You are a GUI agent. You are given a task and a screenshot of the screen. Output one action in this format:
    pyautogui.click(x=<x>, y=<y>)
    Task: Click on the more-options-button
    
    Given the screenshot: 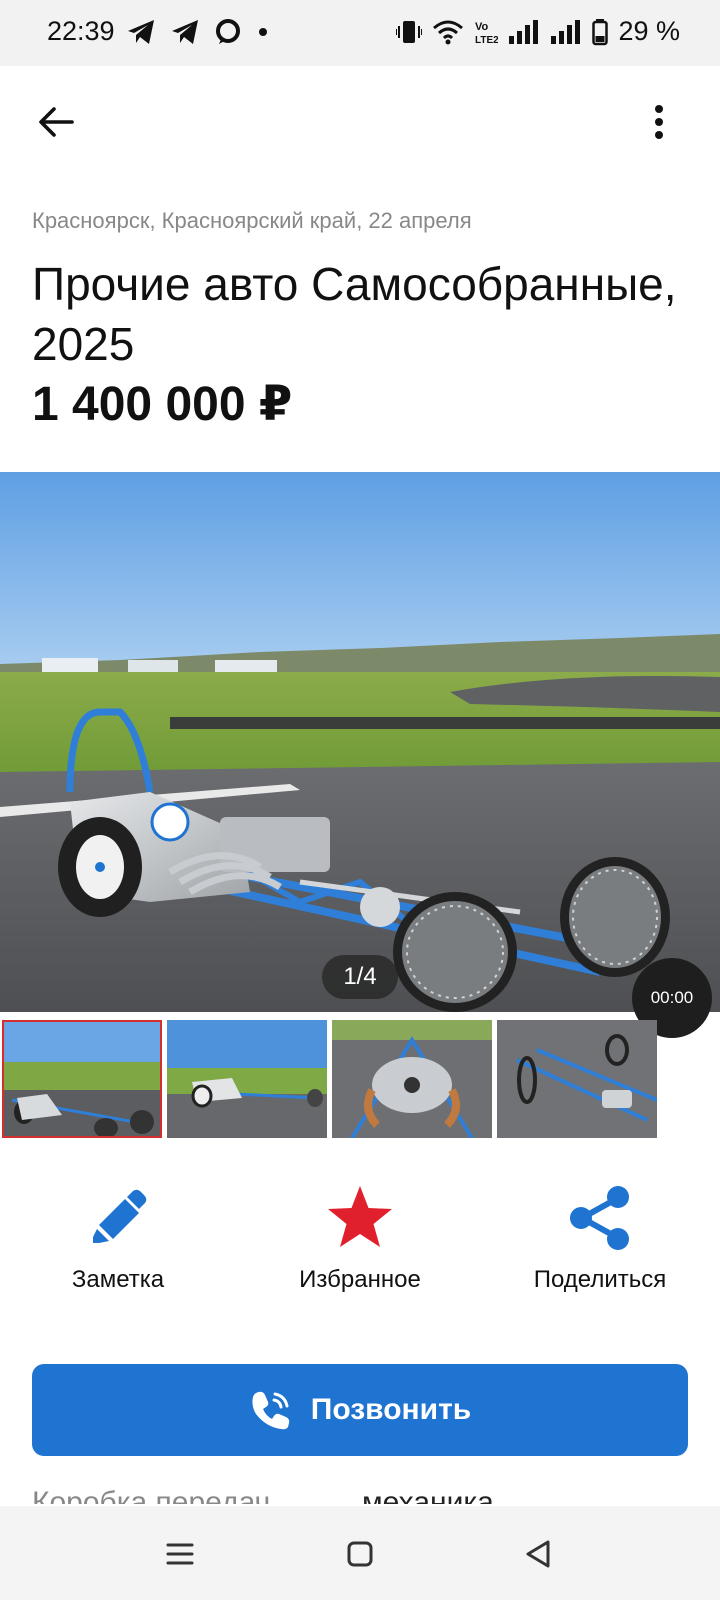 What is the action you would take?
    pyautogui.click(x=659, y=122)
    